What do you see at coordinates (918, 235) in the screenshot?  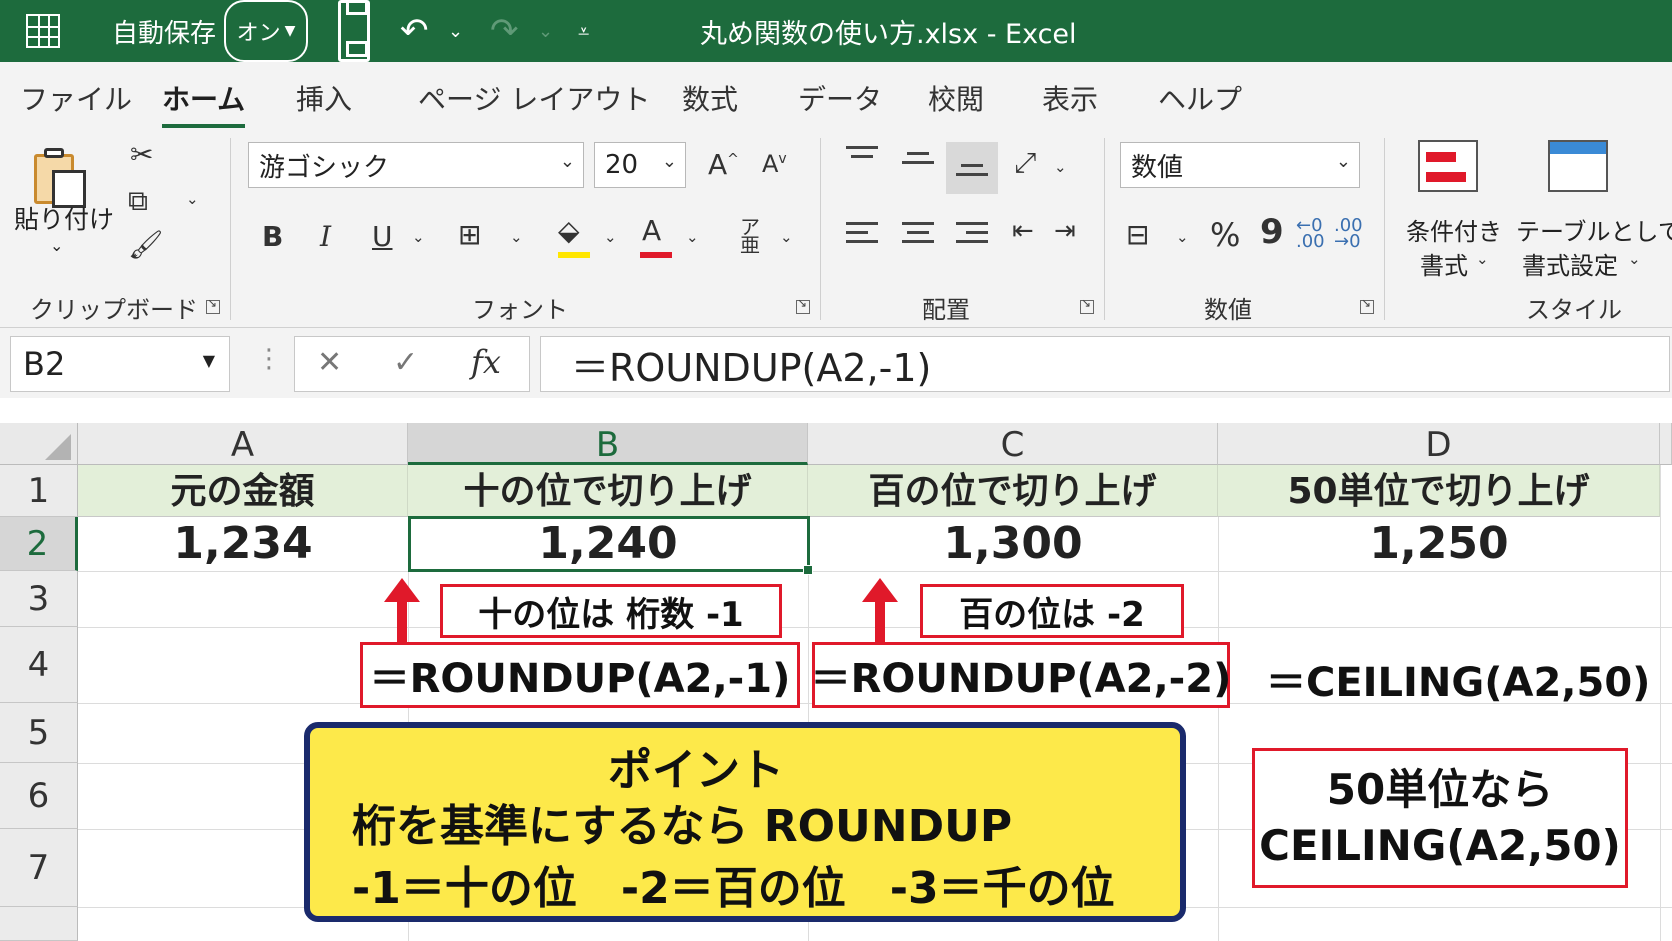 I see `align-center-icon` at bounding box center [918, 235].